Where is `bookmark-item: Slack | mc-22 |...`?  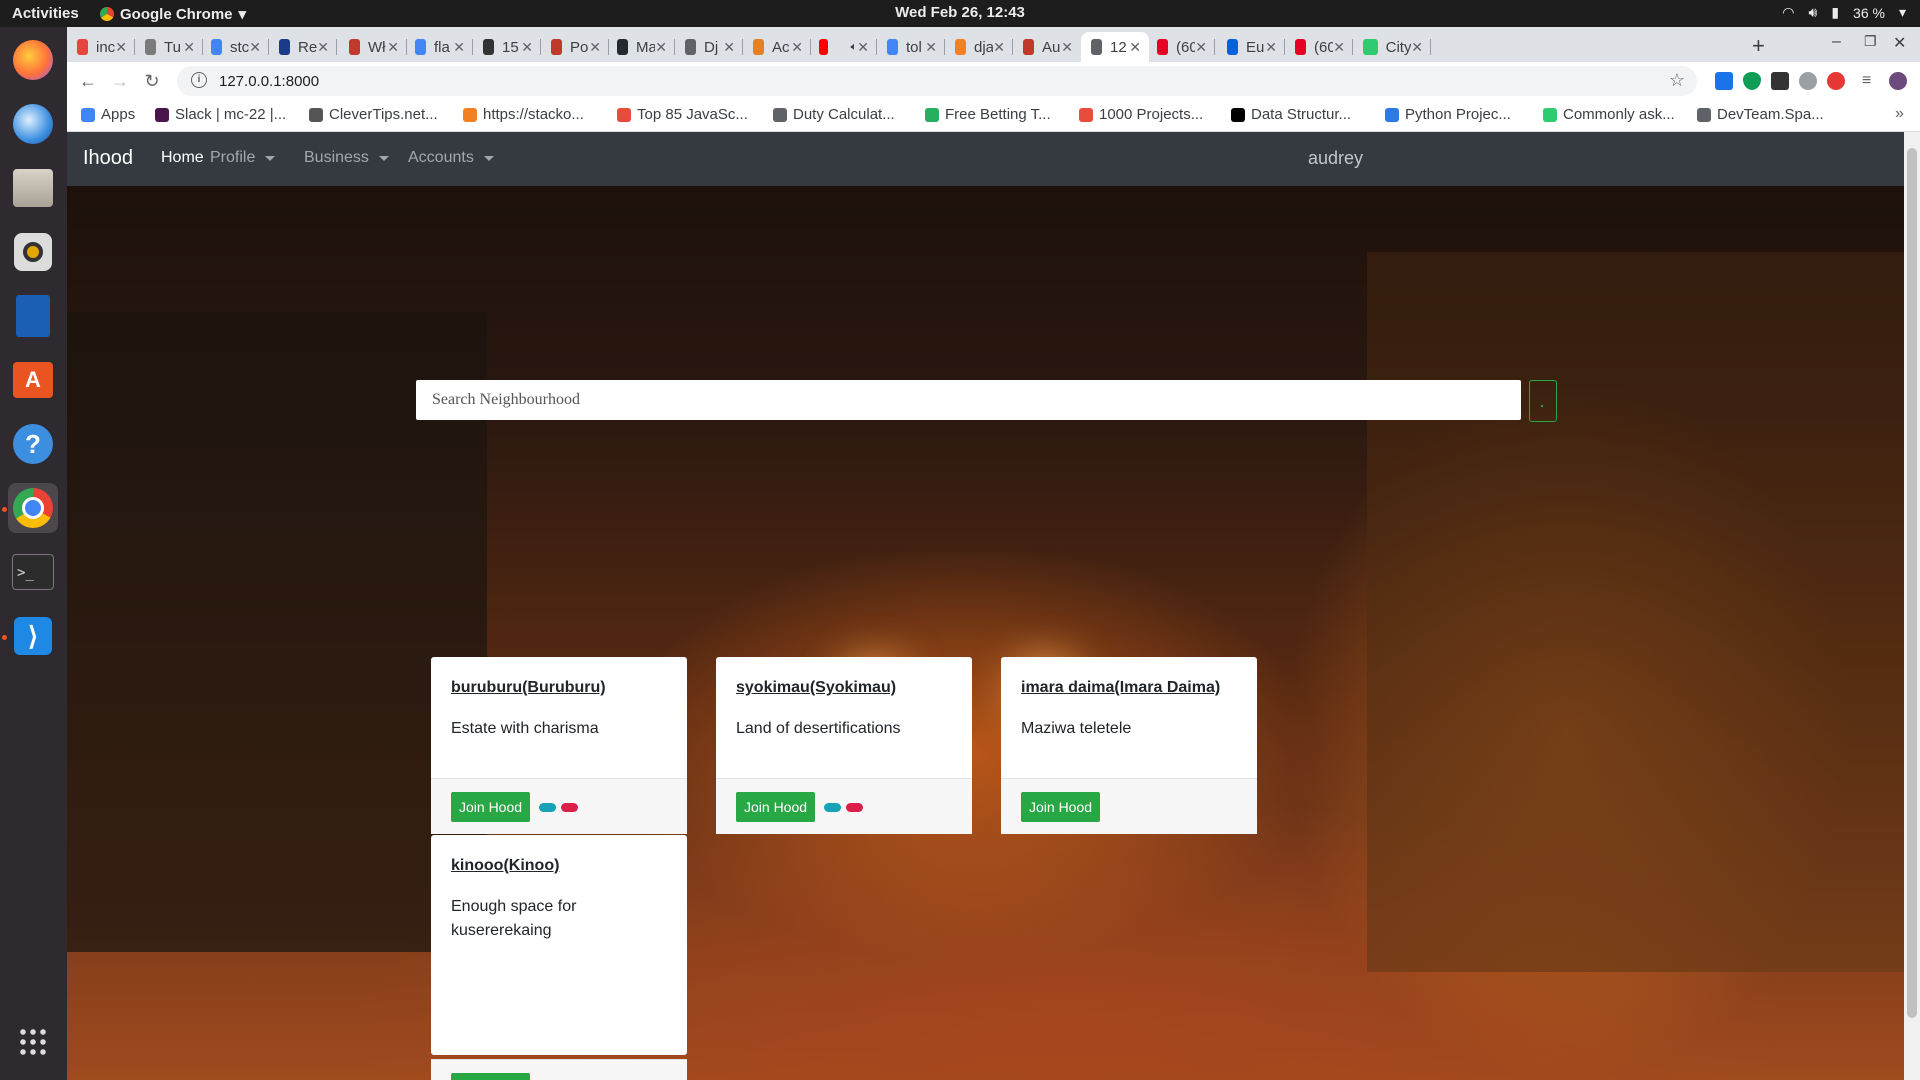 bookmark-item: Slack | mc-22 |... is located at coordinates (220, 114).